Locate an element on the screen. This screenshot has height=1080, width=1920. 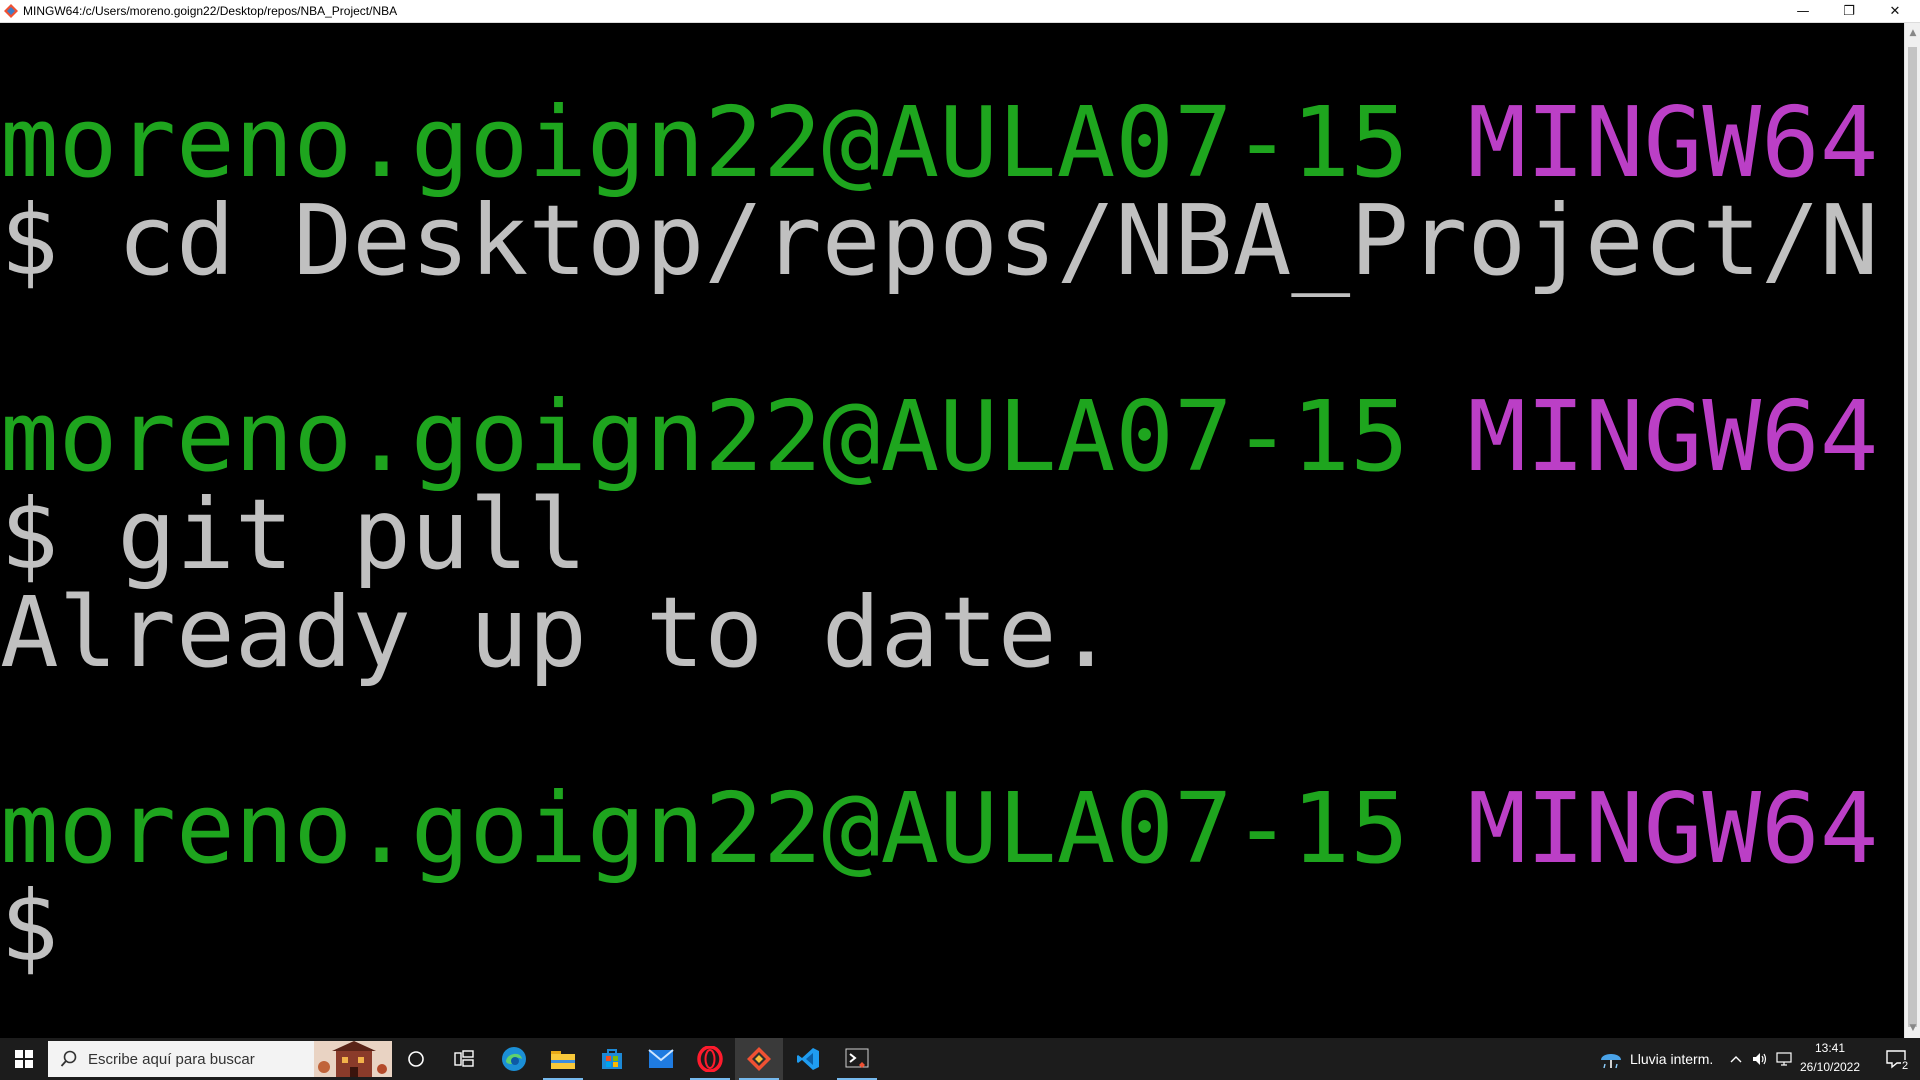
start-icon is located at coordinates (24, 1059).